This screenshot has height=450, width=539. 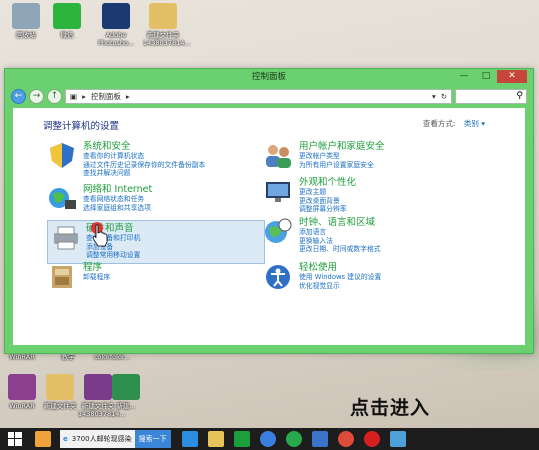 I want to click on category-body: 程序 卸载程序, so click(x=96, y=276).